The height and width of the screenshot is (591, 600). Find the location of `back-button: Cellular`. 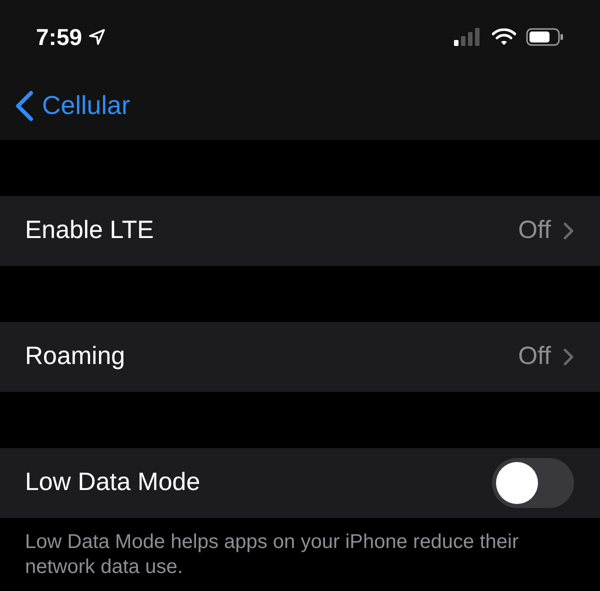

back-button: Cellular is located at coordinates (72, 105).